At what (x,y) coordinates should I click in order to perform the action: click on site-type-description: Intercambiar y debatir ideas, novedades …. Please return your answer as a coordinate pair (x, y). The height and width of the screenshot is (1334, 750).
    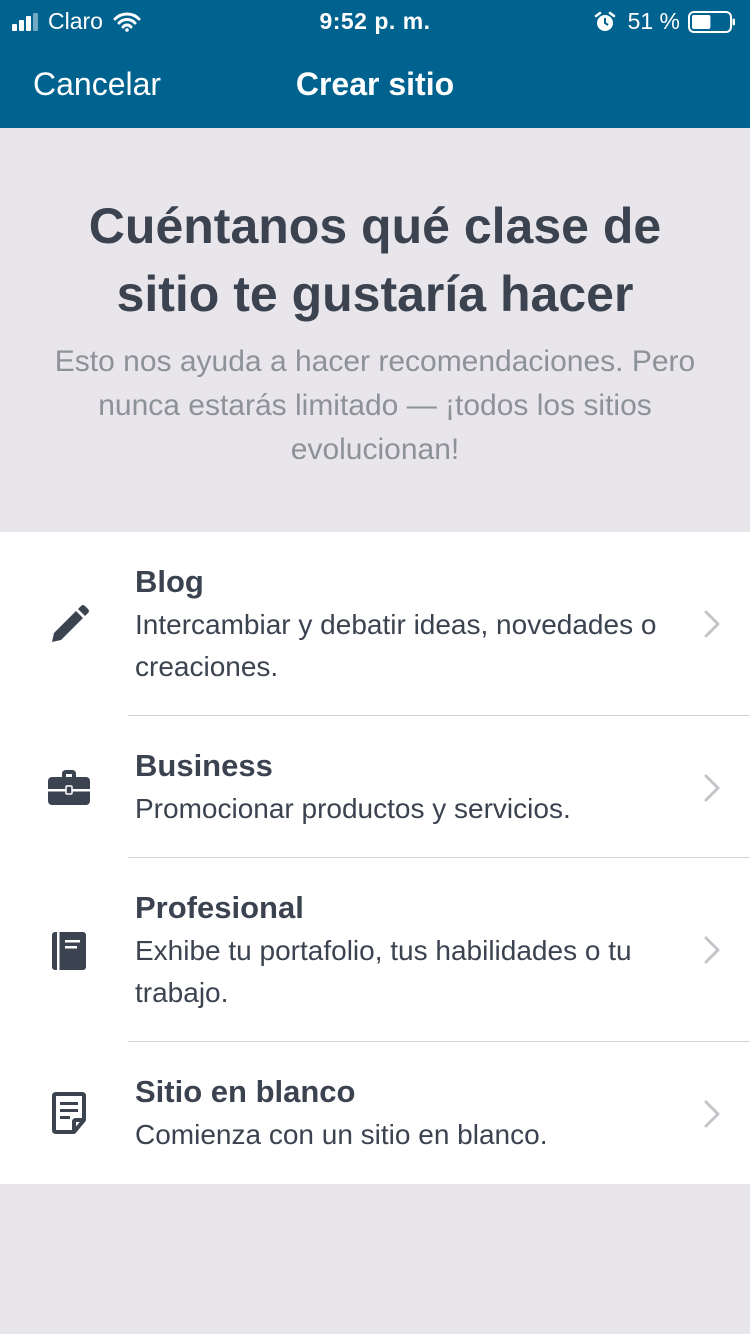
    Looking at the image, I should click on (396, 645).